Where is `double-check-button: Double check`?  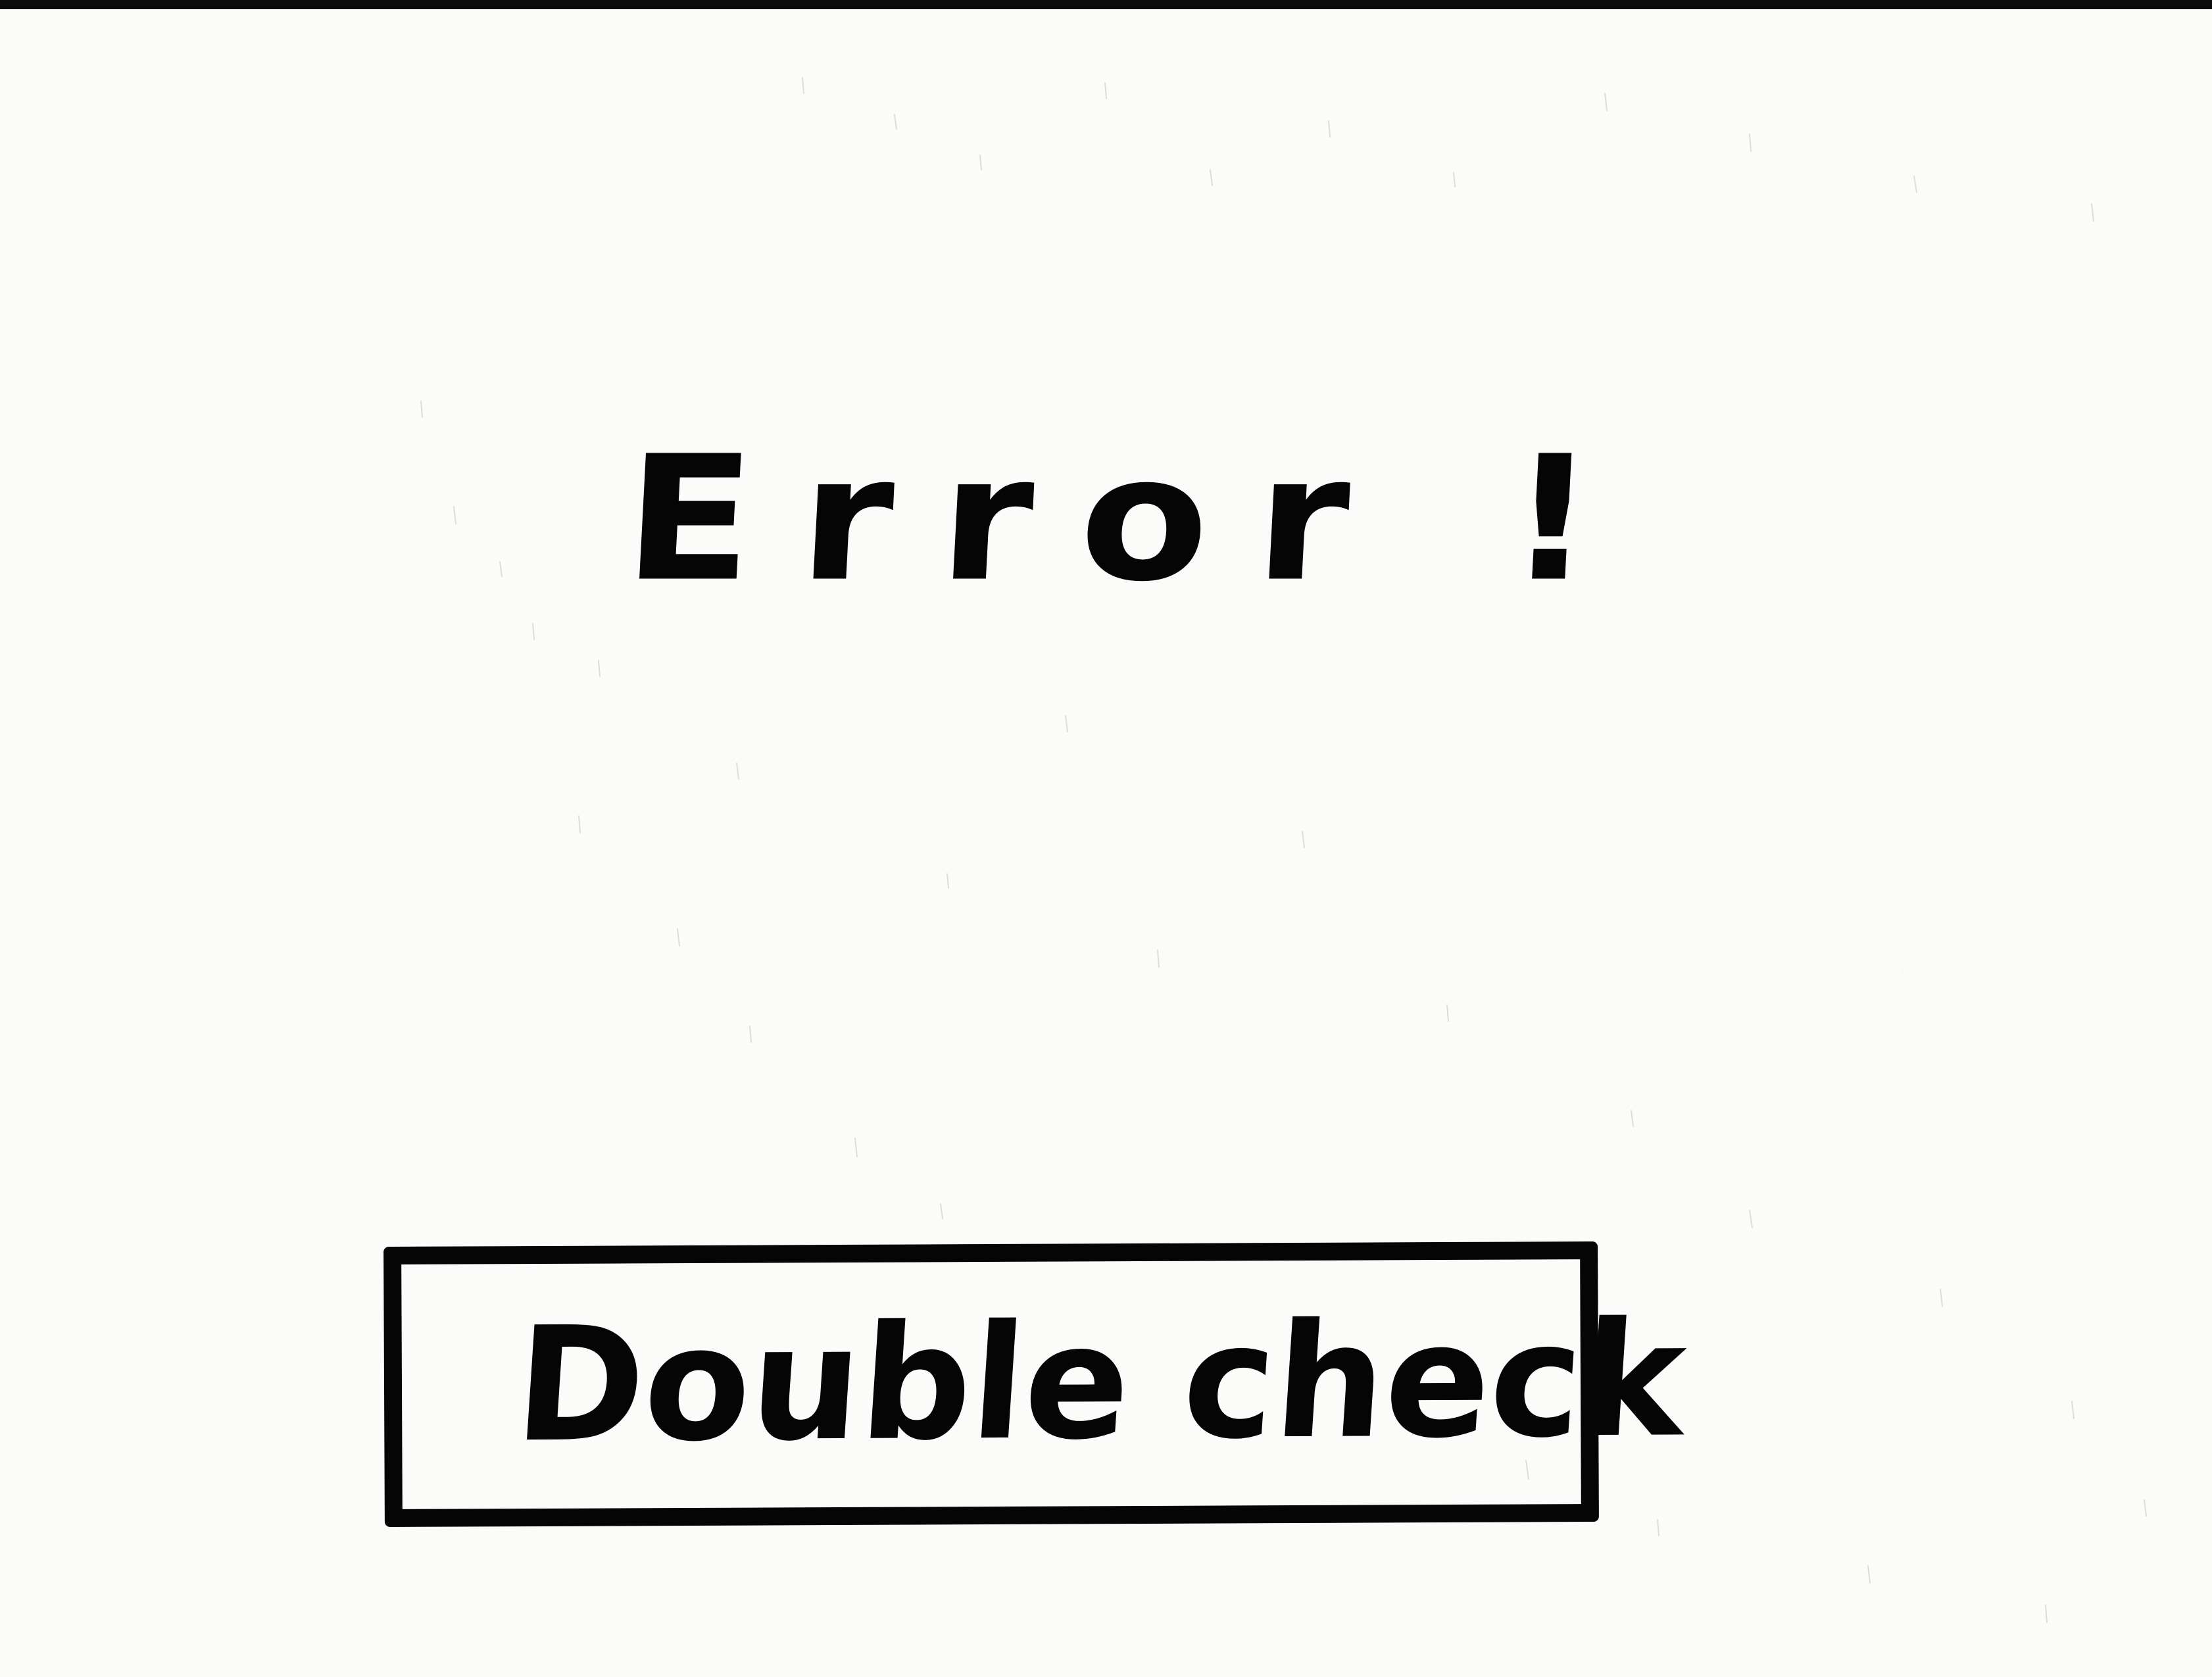 double-check-button: Double check is located at coordinates (1037, 1384).